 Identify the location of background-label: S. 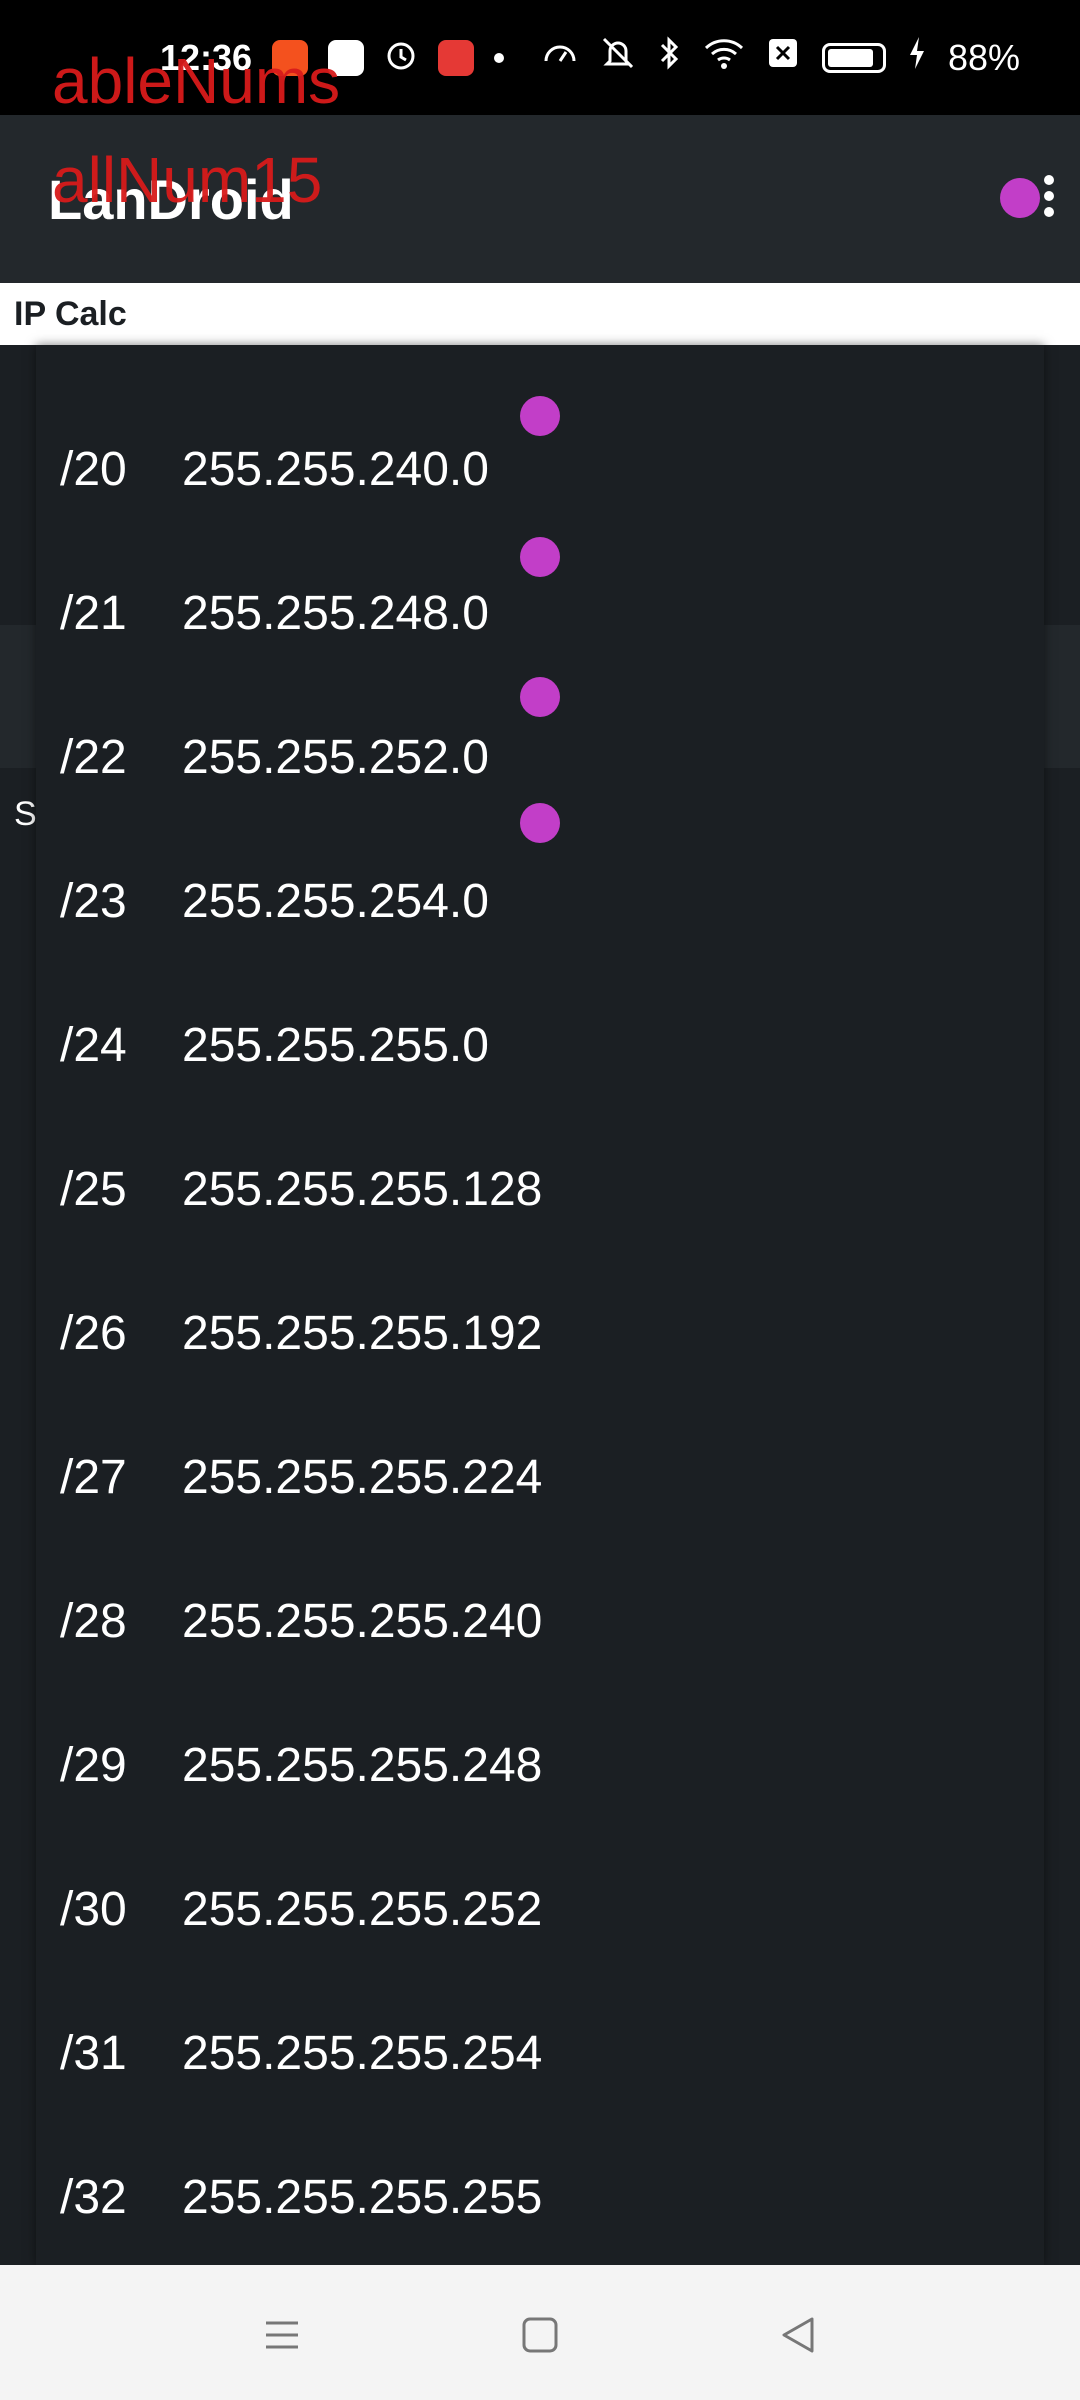
(25, 814).